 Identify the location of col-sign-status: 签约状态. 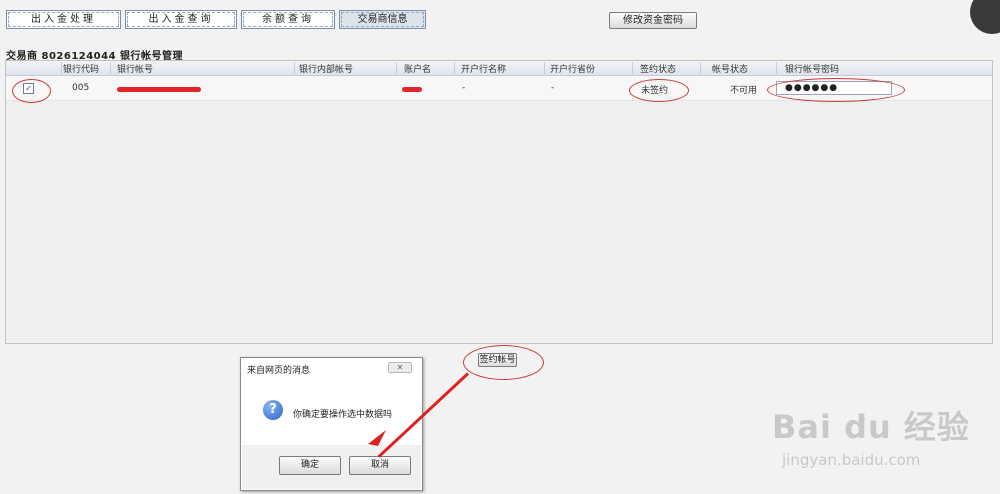
(658, 70).